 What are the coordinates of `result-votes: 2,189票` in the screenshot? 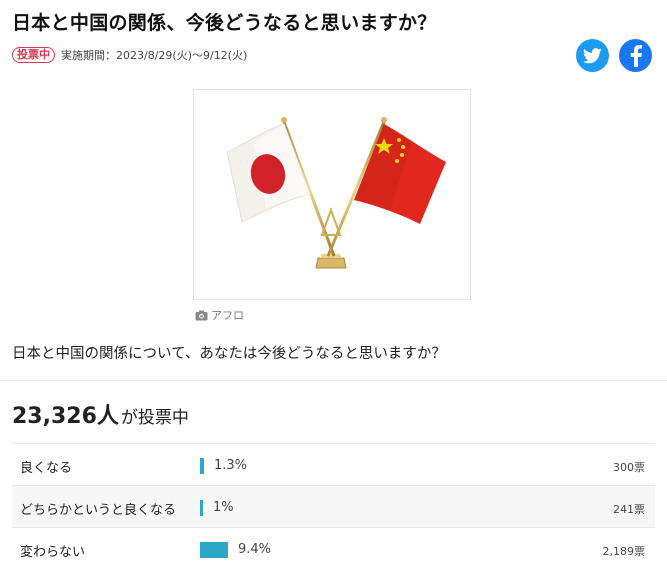 It's located at (624, 551).